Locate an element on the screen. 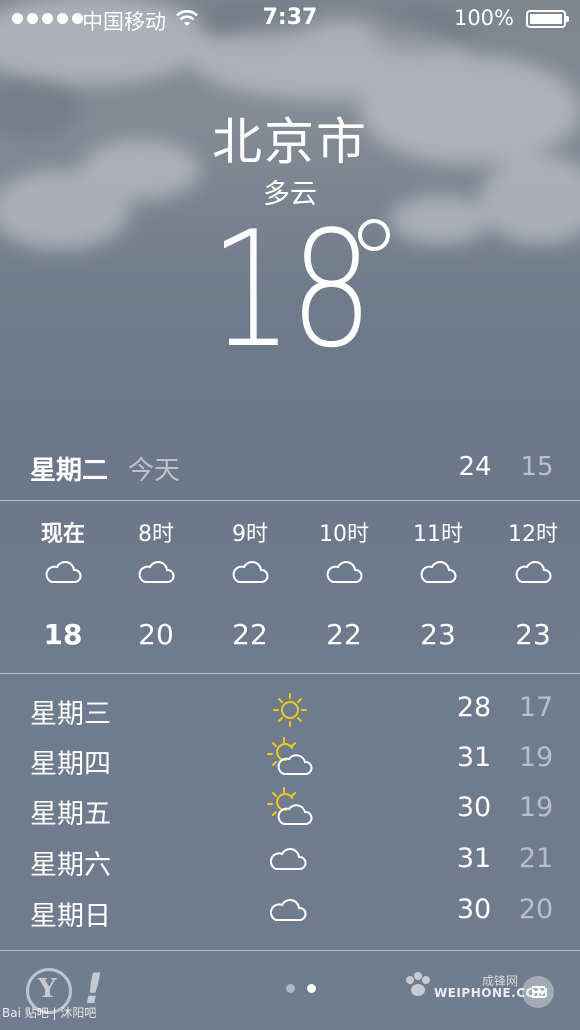  day-name: 星期日 is located at coordinates (70, 916).